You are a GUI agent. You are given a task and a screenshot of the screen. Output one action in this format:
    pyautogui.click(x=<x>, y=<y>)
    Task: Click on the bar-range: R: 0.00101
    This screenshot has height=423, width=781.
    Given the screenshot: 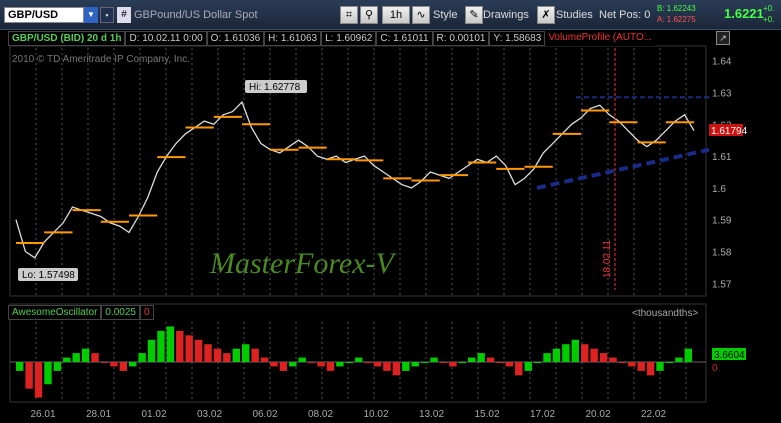 What is the action you would take?
    pyautogui.click(x=461, y=38)
    